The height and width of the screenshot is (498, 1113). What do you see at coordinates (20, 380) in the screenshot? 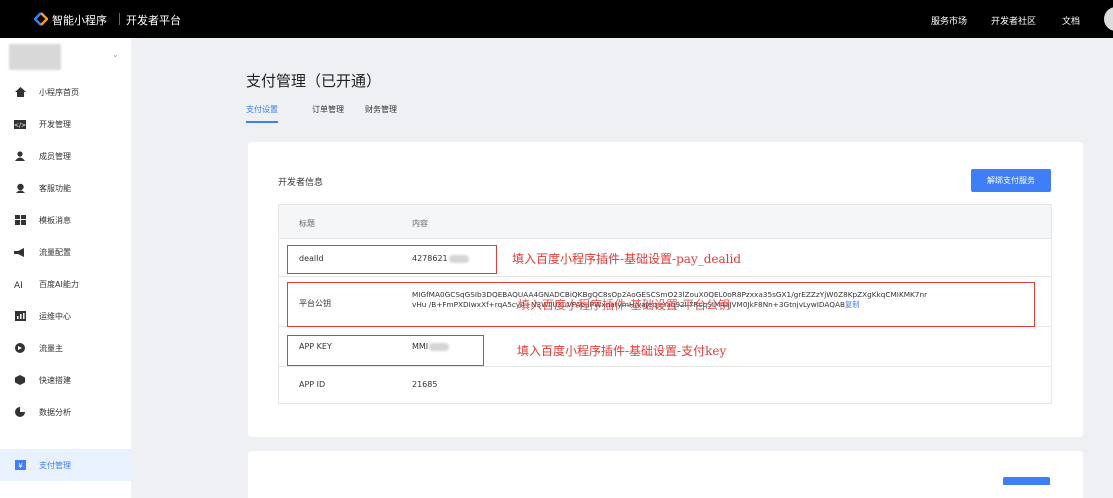
I see `build-icon` at bounding box center [20, 380].